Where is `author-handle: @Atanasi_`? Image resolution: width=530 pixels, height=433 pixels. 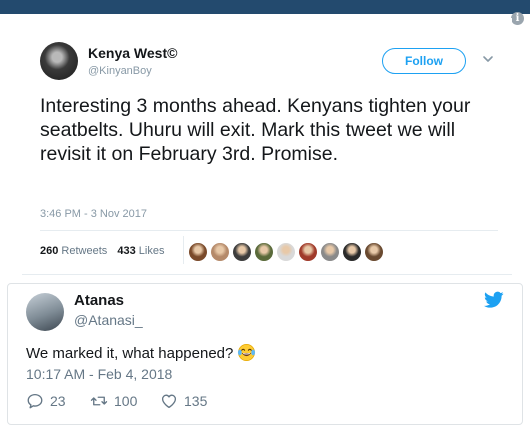 author-handle: @Atanasi_ is located at coordinates (108, 320).